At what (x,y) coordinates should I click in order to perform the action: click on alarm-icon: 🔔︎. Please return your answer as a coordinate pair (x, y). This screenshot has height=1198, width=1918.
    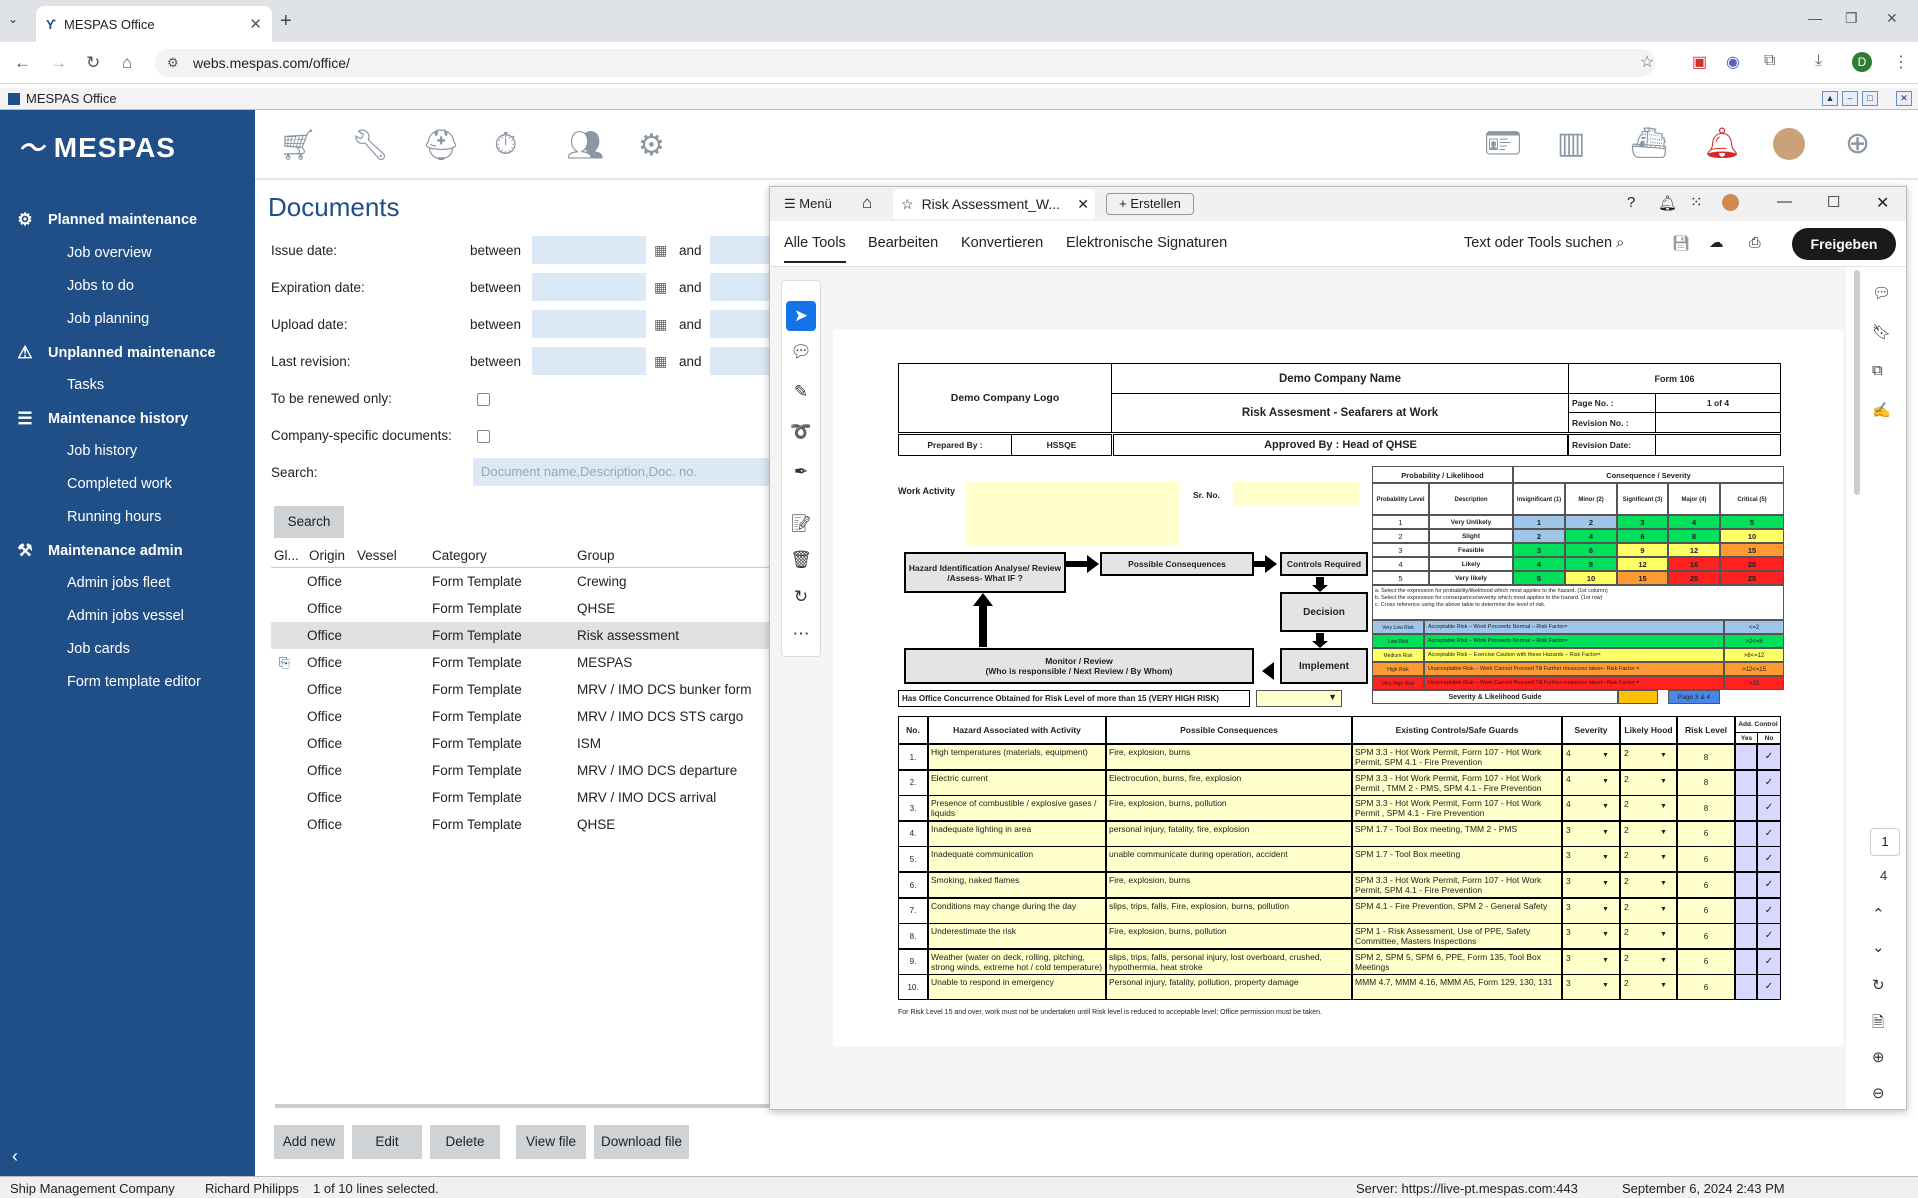
    Looking at the image, I should click on (1722, 143).